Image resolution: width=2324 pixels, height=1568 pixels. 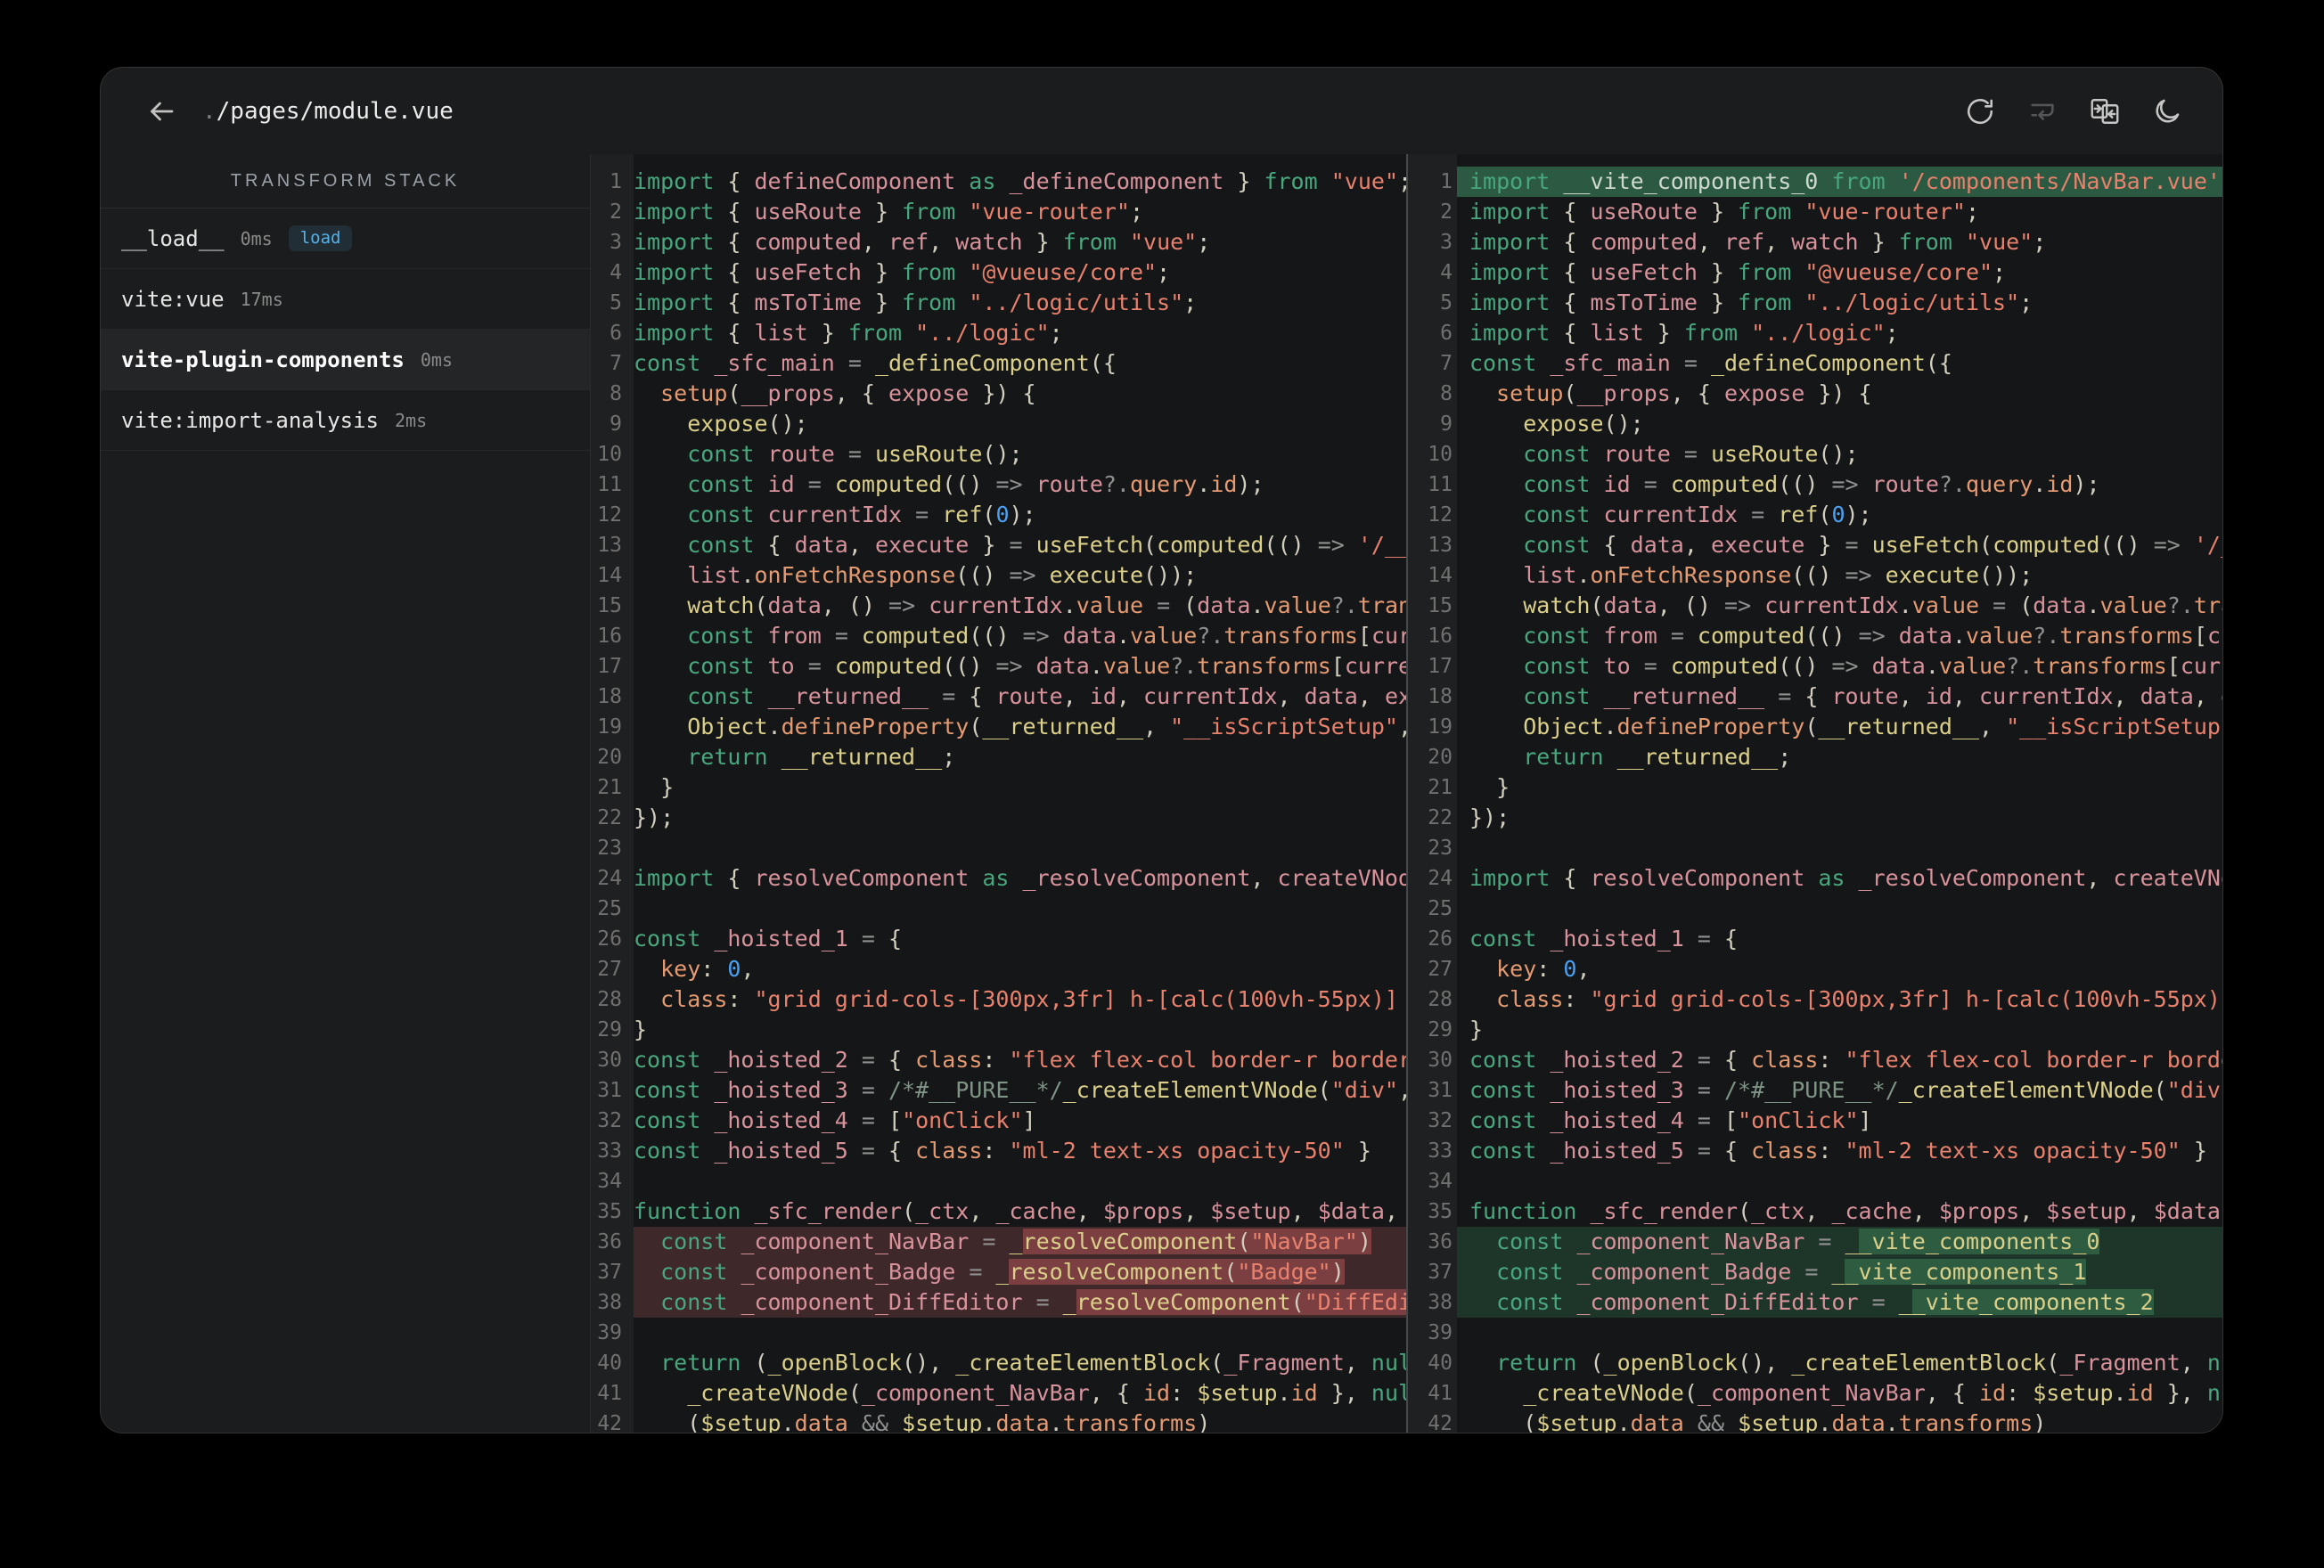 I want to click on code-line: const _sfc_main = _defineComponent({, so click(x=875, y=363).